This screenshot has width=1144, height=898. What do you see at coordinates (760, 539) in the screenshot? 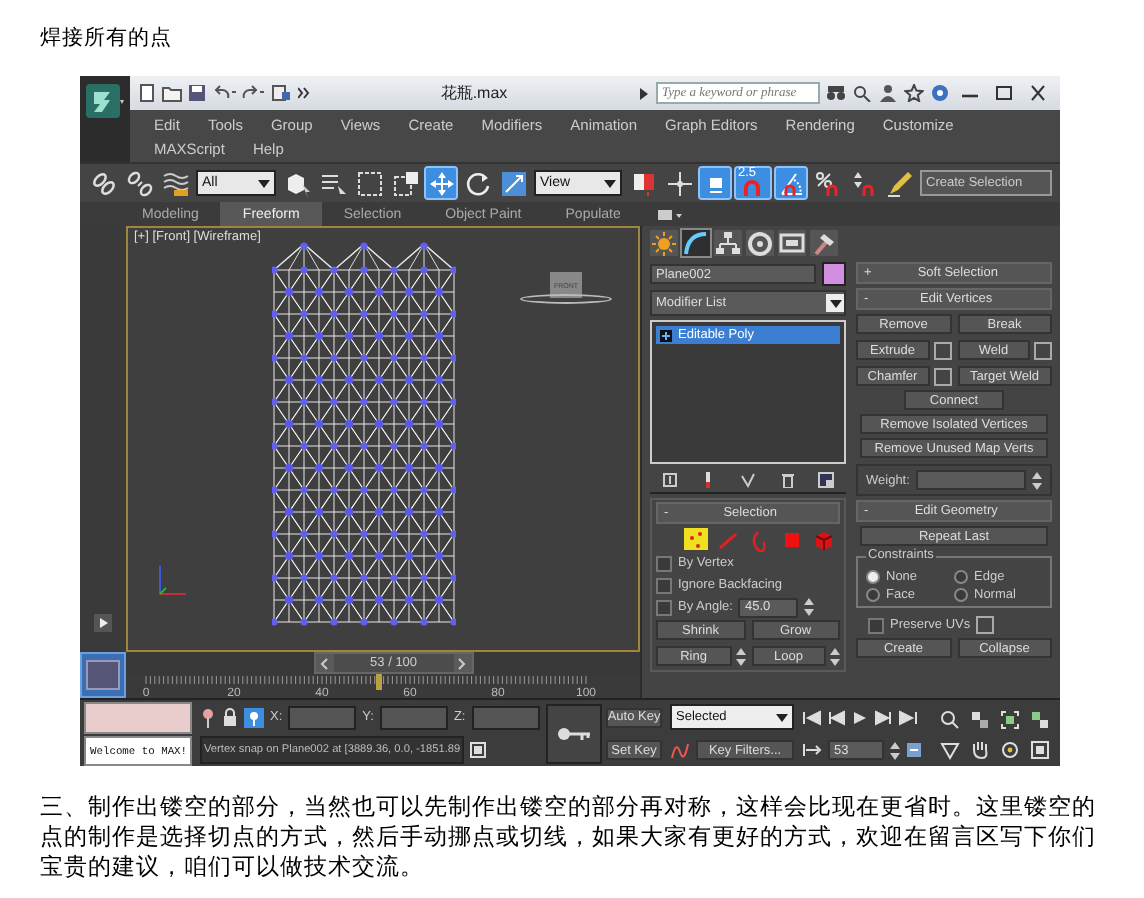
I see `border-icon` at bounding box center [760, 539].